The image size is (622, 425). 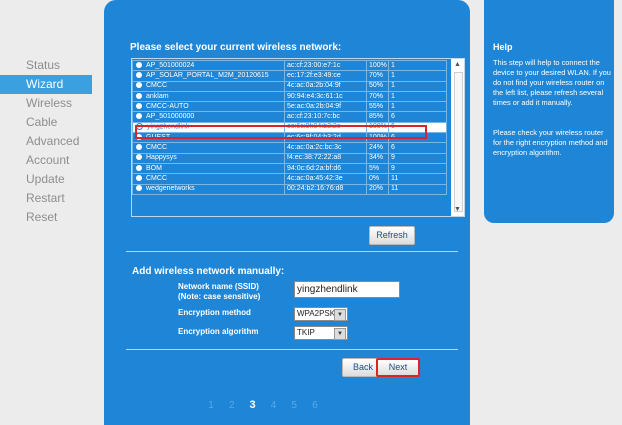 What do you see at coordinates (289, 168) in the screenshot?
I see `network-row: BOM 94:0c:6d:2a:bf:d6 5% 9` at bounding box center [289, 168].